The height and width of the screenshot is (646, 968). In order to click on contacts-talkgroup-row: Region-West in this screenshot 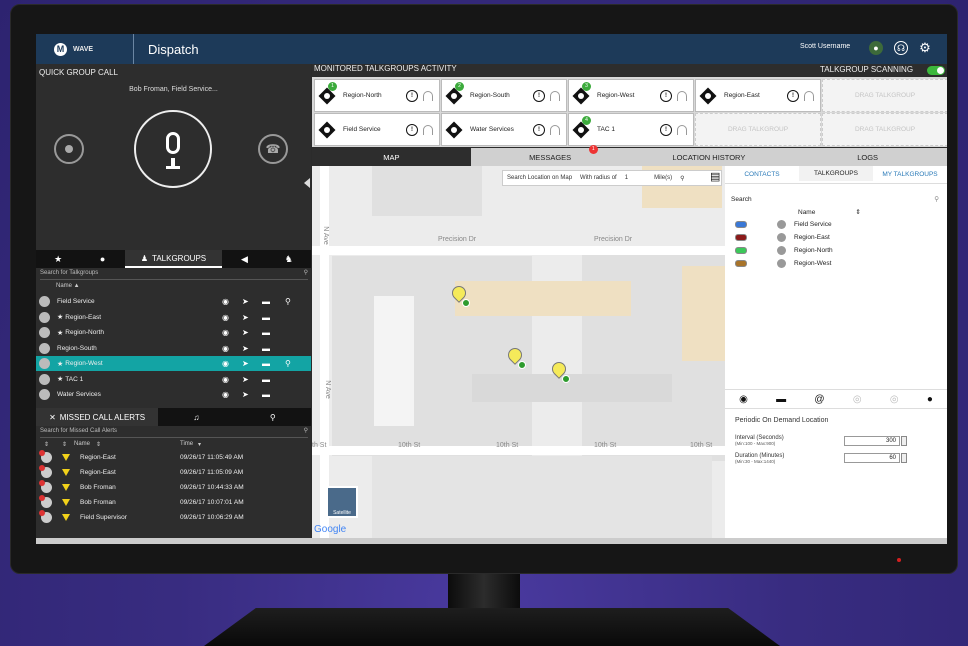, I will do `click(835, 263)`.